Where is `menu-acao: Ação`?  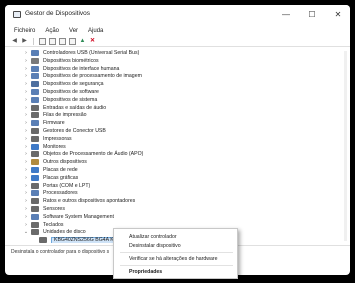 menu-acao: Ação is located at coordinates (52, 31).